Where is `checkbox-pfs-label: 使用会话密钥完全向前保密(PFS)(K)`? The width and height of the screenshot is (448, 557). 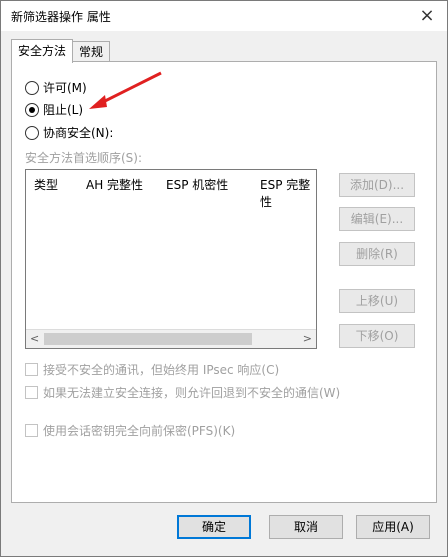 checkbox-pfs-label: 使用会话密钥完全向前保密(PFS)(K) is located at coordinates (139, 431).